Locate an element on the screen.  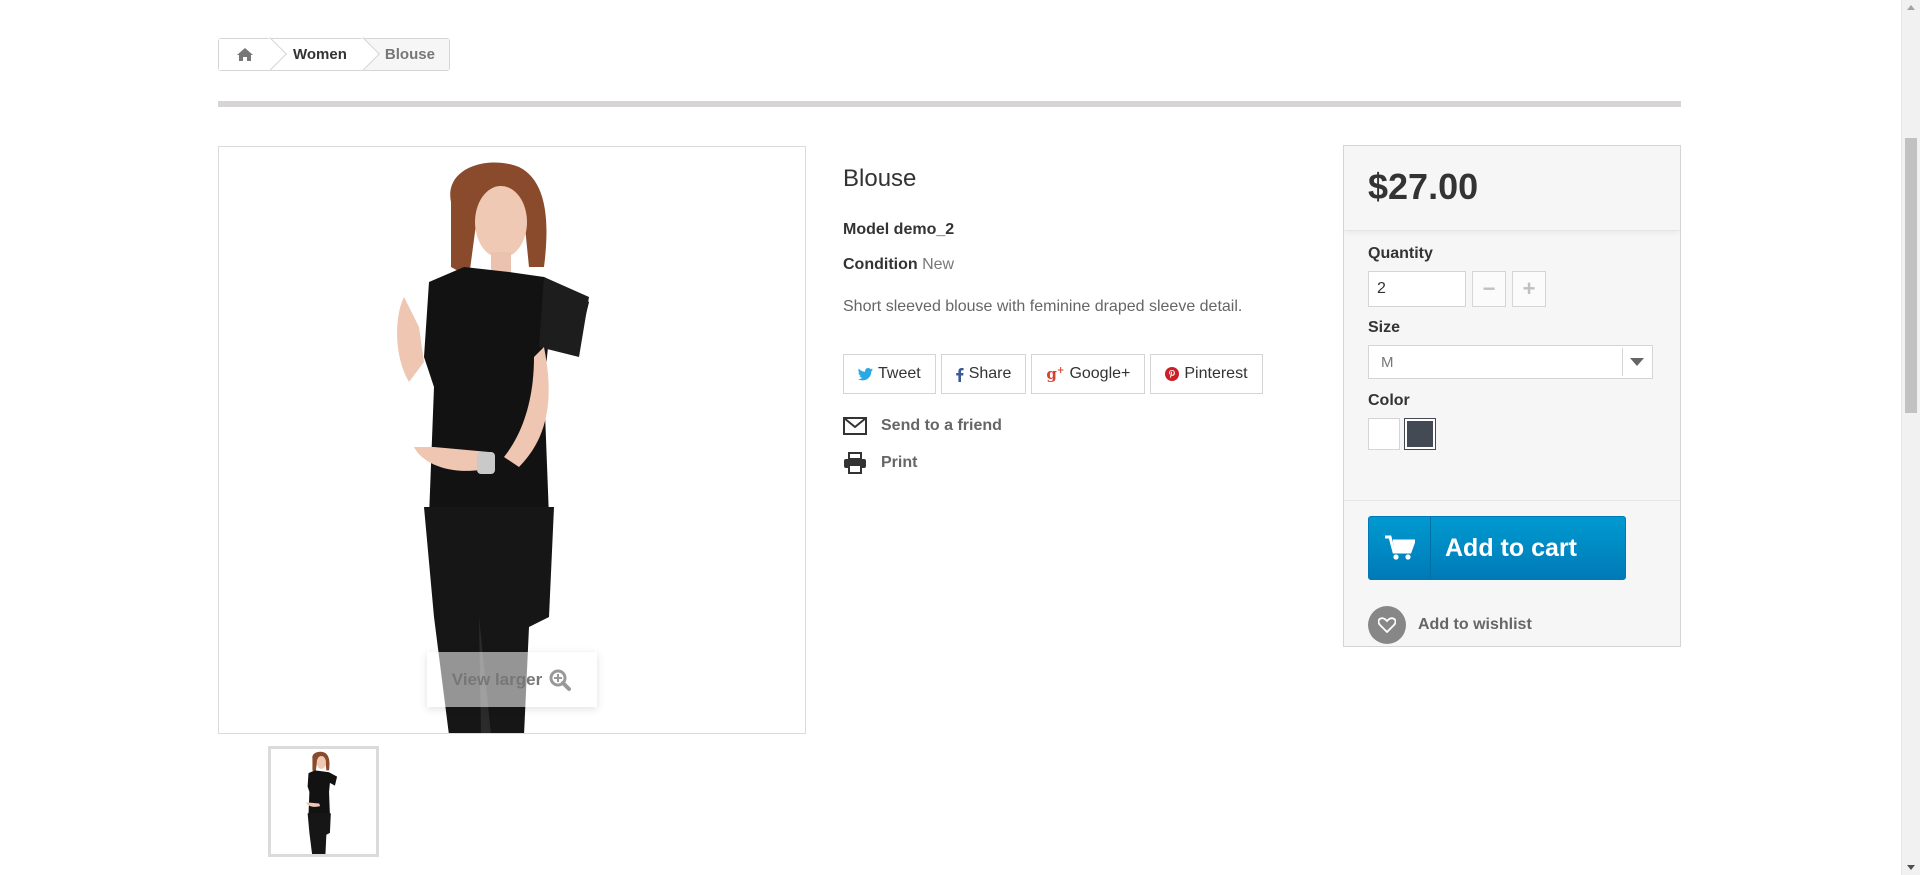
size-value: M is located at coordinates (1387, 362).